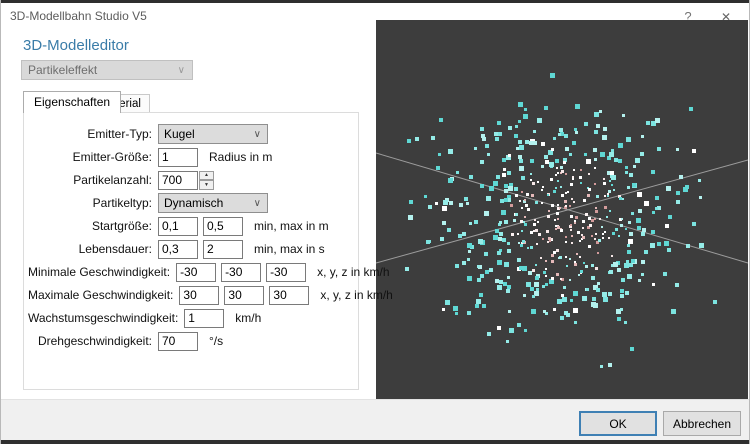 This screenshot has width=750, height=444. Describe the element at coordinates (618, 423) in the screenshot. I see `ok-button: OK` at that location.